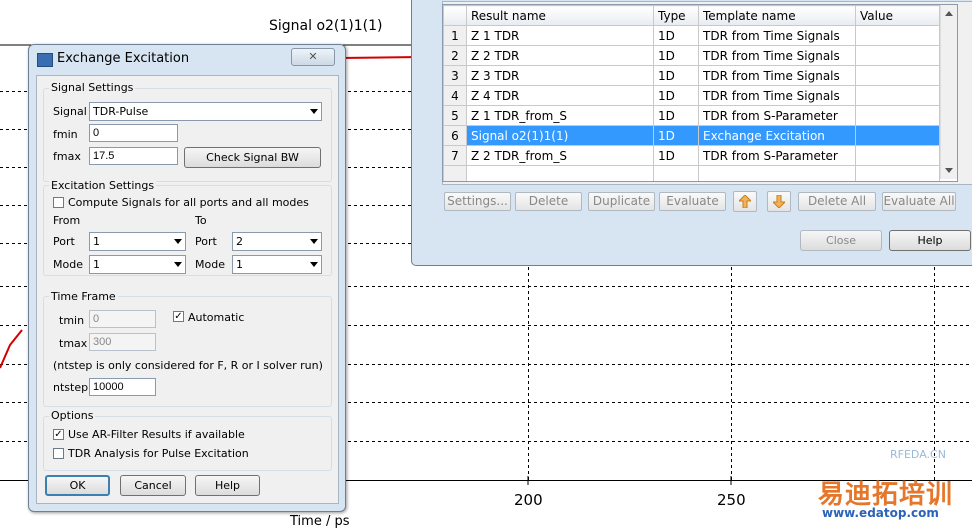  Describe the element at coordinates (252, 157) in the screenshot. I see `check-signal-bw-button: Check Signal BW` at that location.